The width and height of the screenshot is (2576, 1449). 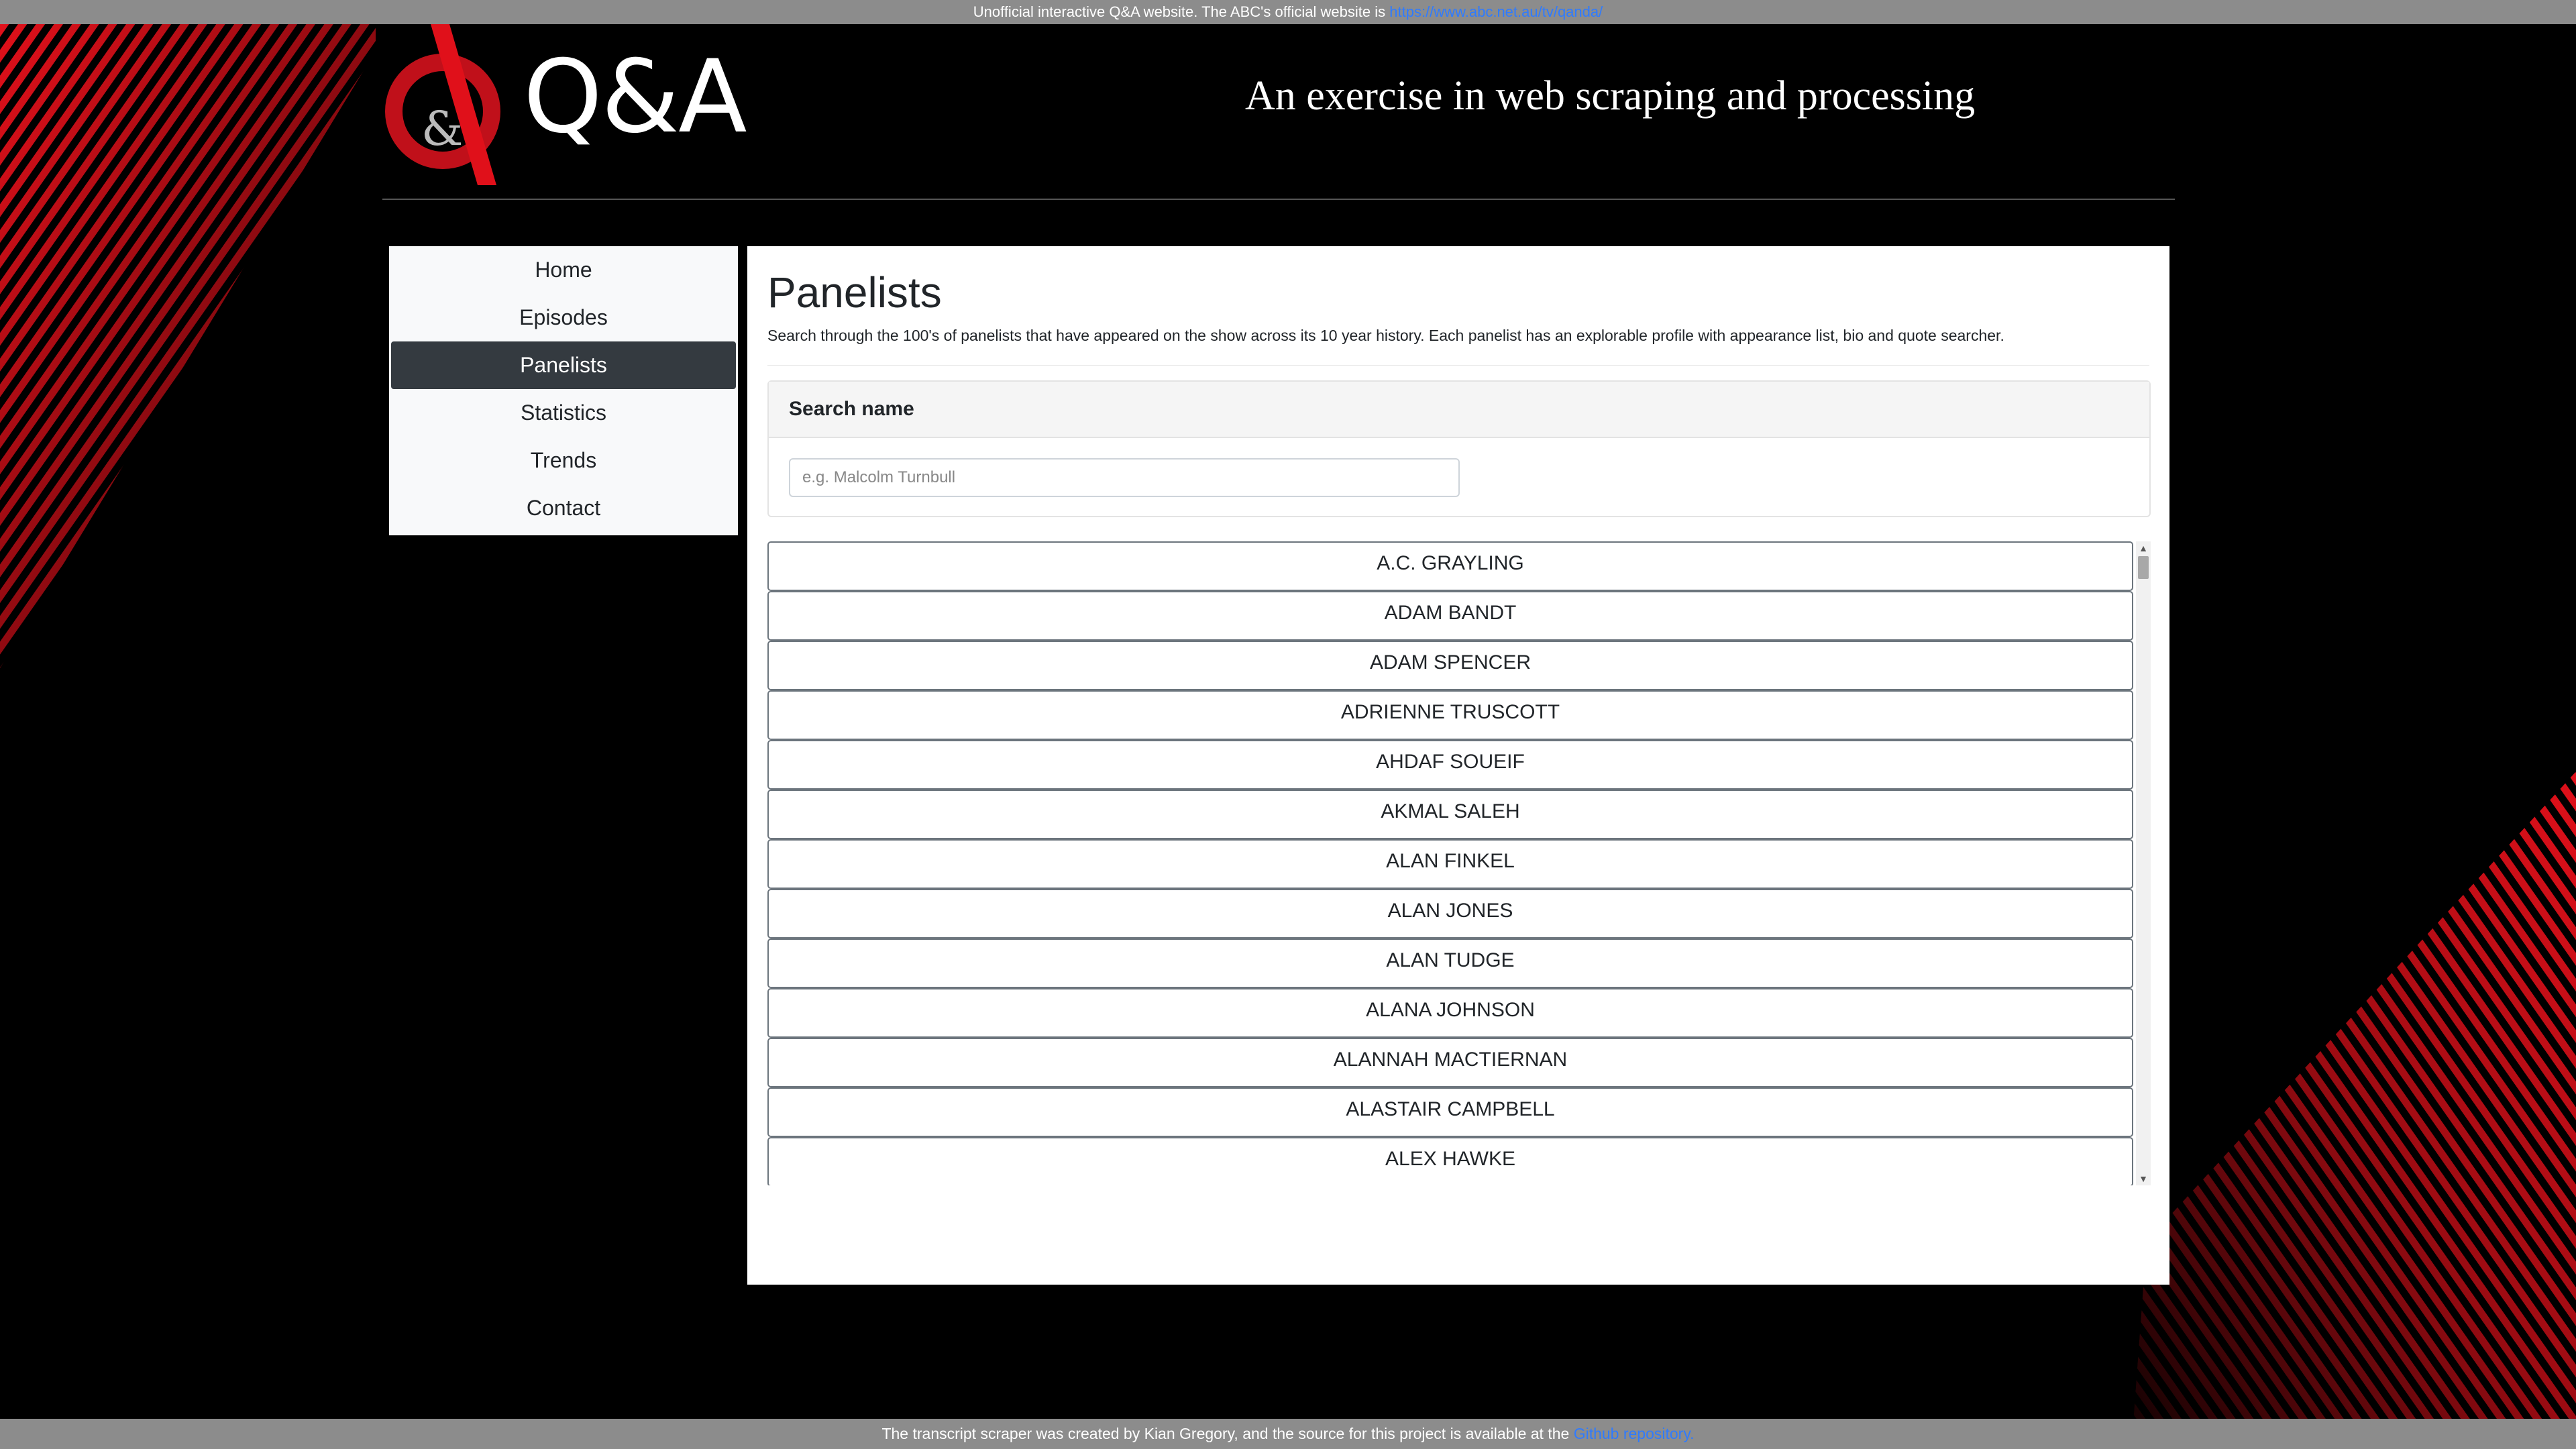 I want to click on search-name-input, so click(x=1124, y=478).